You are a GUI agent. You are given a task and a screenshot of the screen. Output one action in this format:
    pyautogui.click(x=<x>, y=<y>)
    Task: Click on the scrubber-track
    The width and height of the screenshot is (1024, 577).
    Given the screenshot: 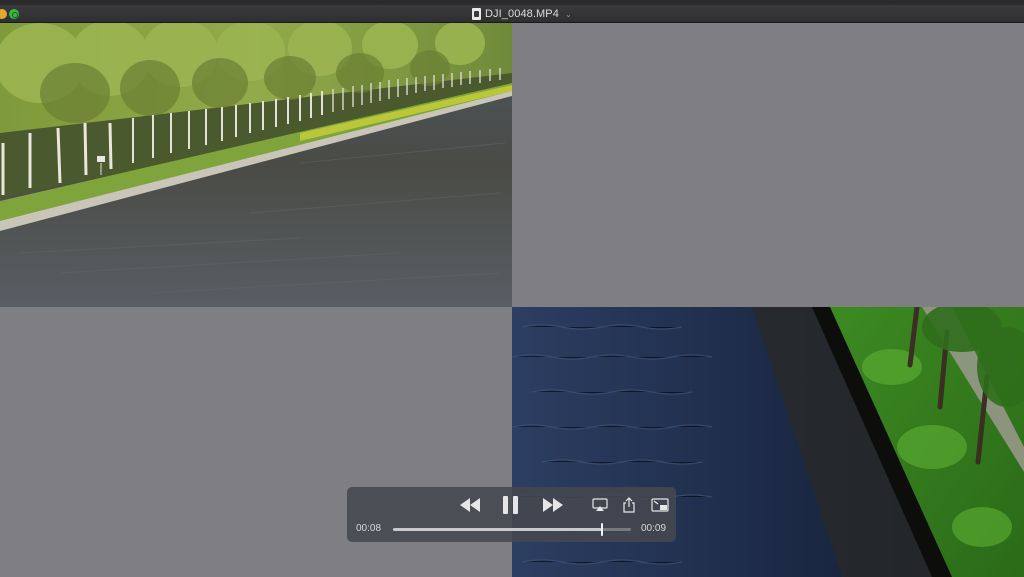 What is the action you would take?
    pyautogui.click(x=512, y=529)
    